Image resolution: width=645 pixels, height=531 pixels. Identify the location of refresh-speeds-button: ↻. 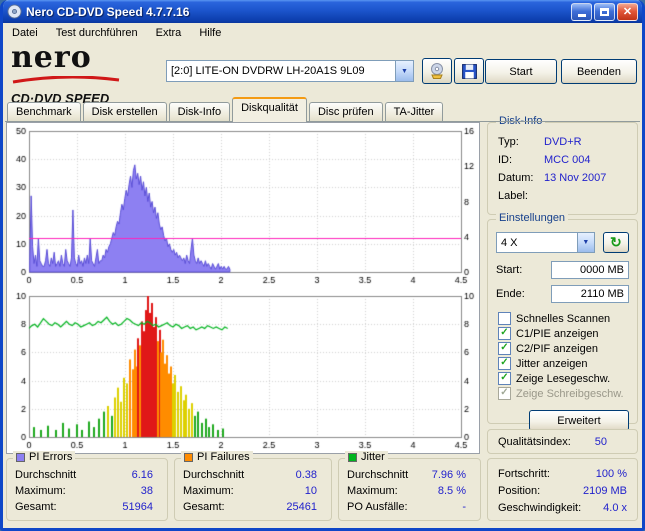
(615, 242).